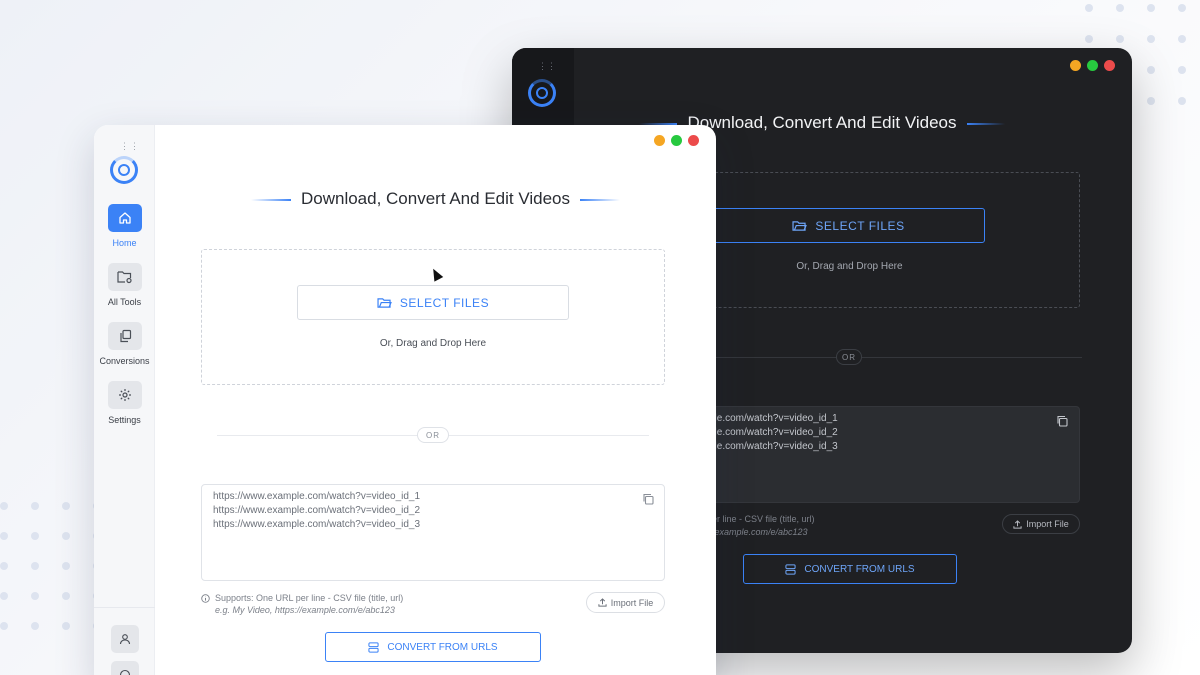  What do you see at coordinates (124, 395) in the screenshot?
I see `gear-icon` at bounding box center [124, 395].